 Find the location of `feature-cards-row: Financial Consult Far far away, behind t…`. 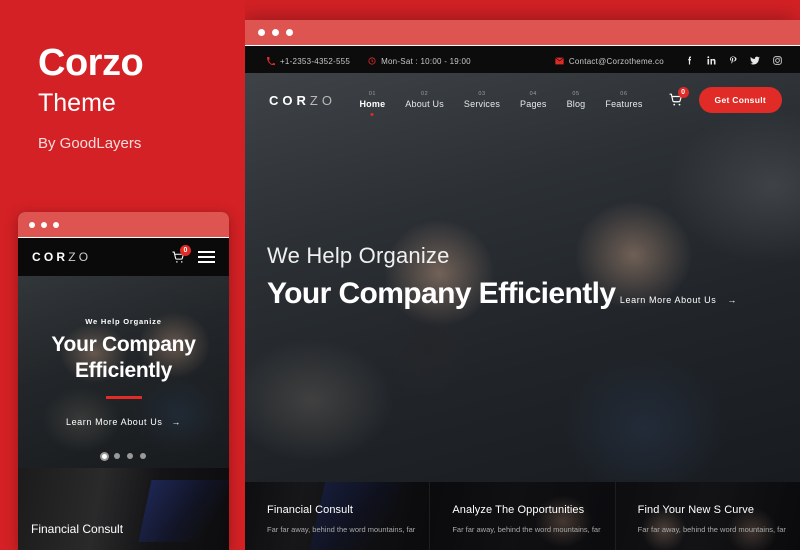

feature-cards-row: Financial Consult Far far away, behind t… is located at coordinates (522, 516).